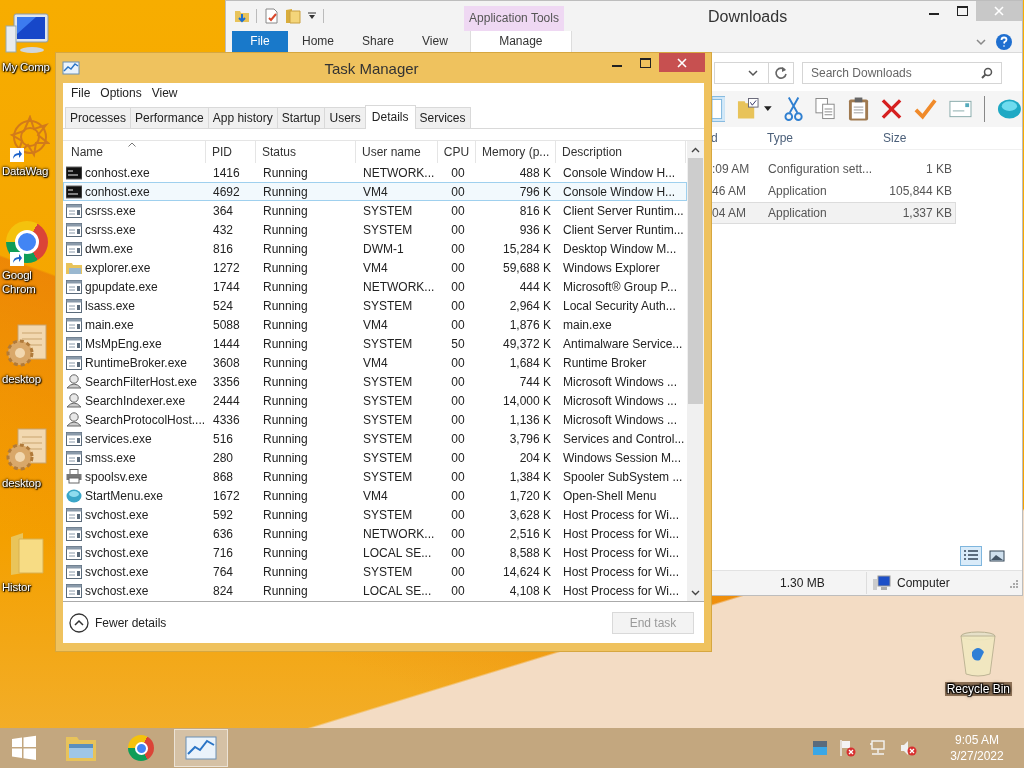 The width and height of the screenshot is (1024, 768). Describe the element at coordinates (301, 117) in the screenshot. I see `tab: Startup` at that location.